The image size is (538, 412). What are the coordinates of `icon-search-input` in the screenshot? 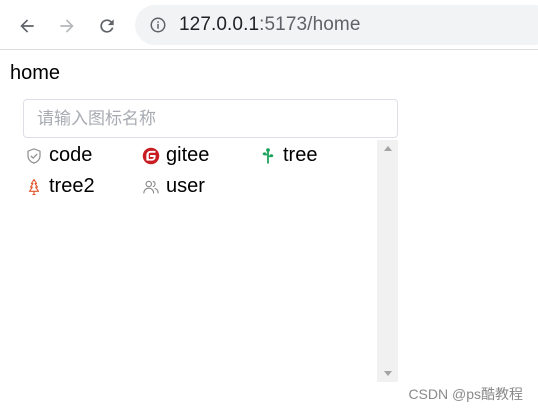 It's located at (210, 118).